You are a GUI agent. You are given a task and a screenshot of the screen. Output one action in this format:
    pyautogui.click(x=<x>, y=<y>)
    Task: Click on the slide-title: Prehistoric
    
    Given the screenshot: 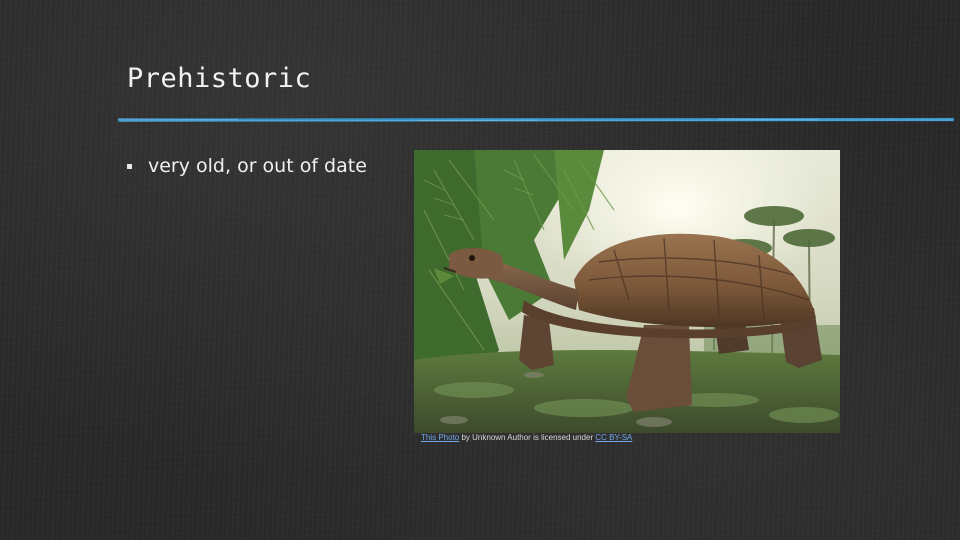 What is the action you would take?
    pyautogui.click(x=219, y=78)
    